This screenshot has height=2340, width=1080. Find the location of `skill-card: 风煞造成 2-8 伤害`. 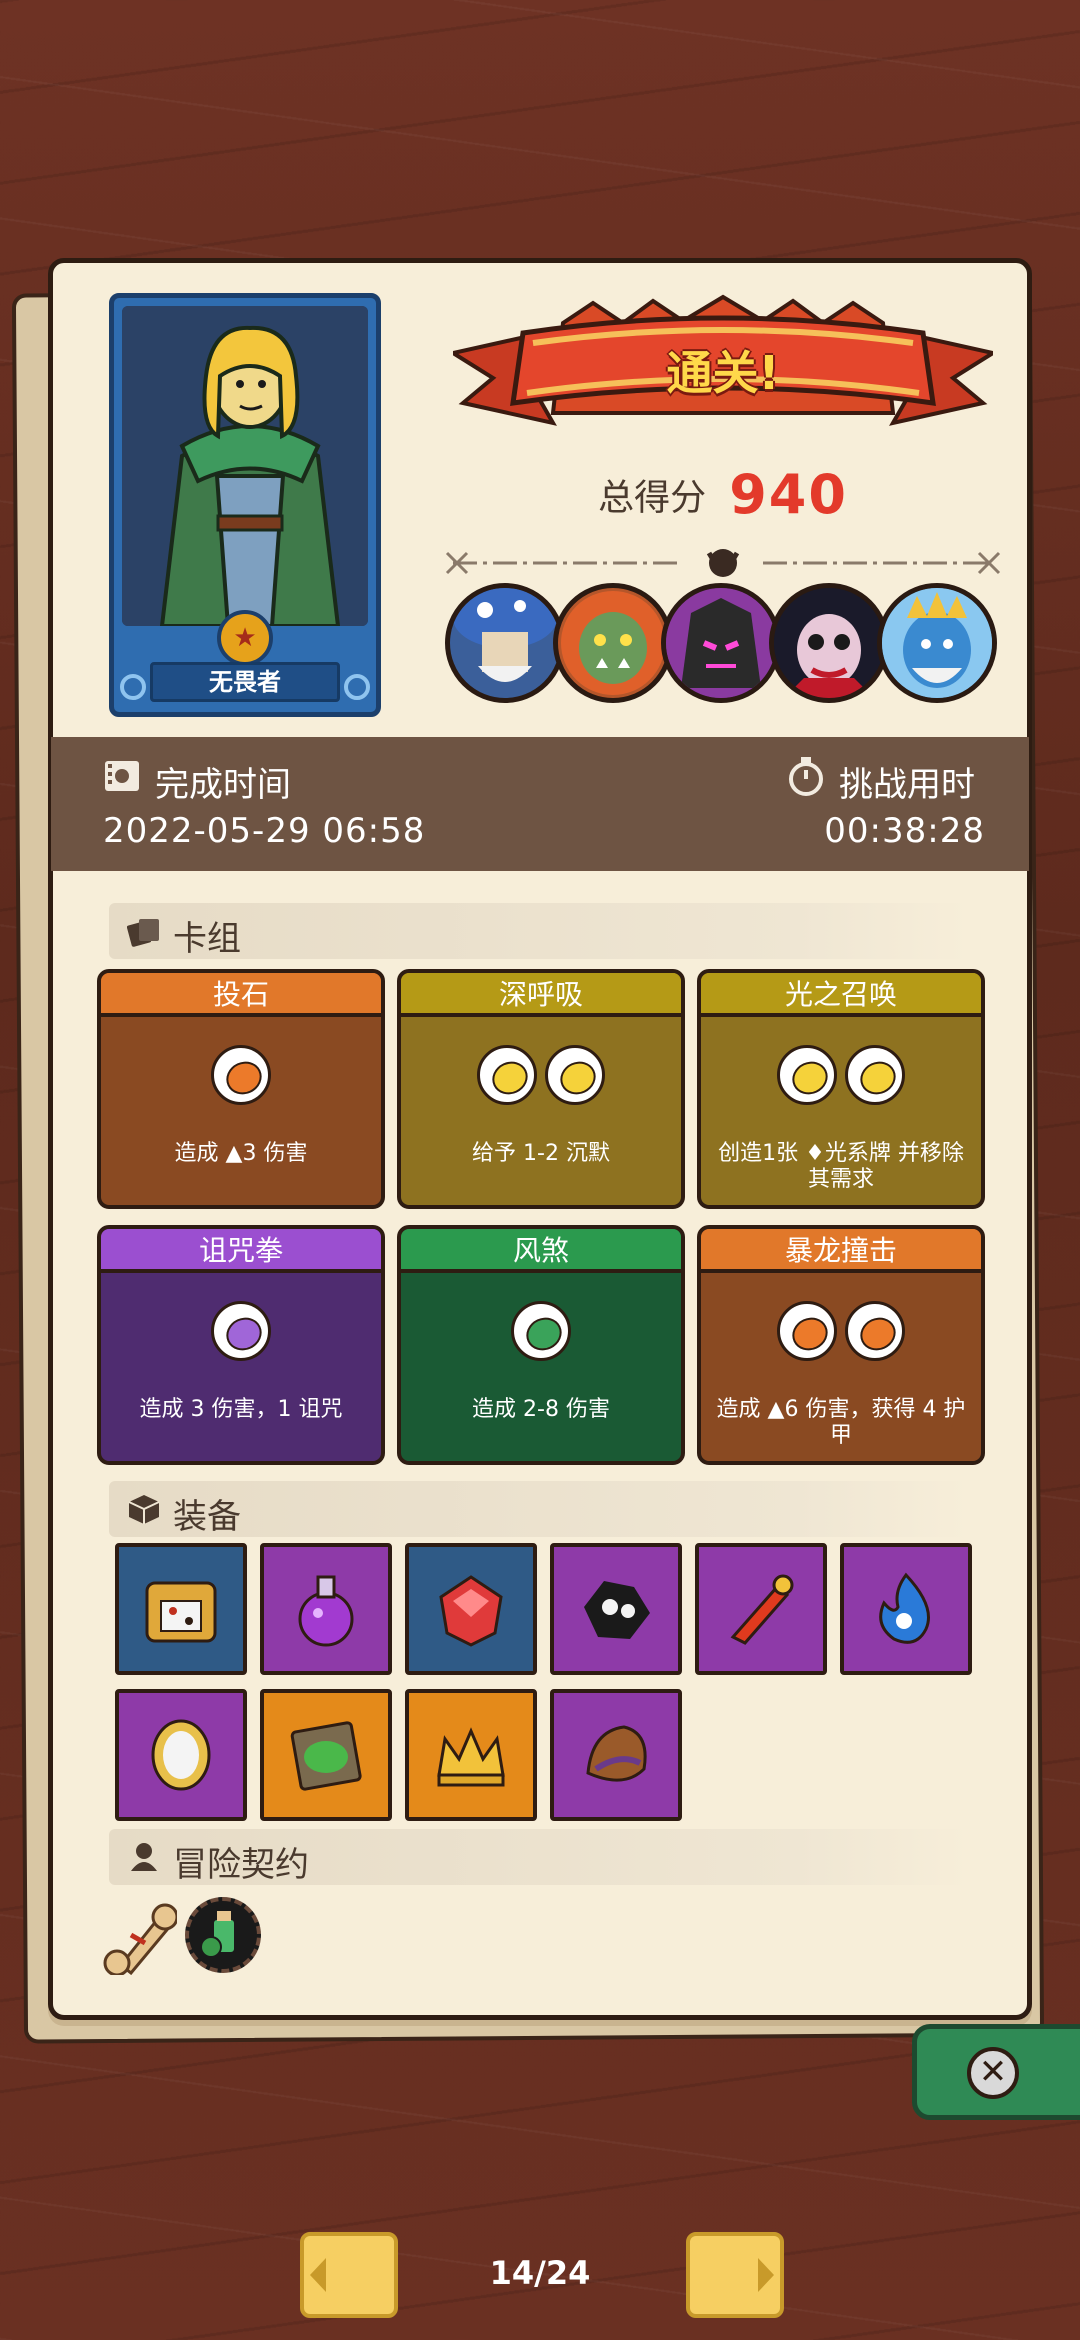

skill-card: 风煞造成 2-8 伤害 is located at coordinates (541, 1345).